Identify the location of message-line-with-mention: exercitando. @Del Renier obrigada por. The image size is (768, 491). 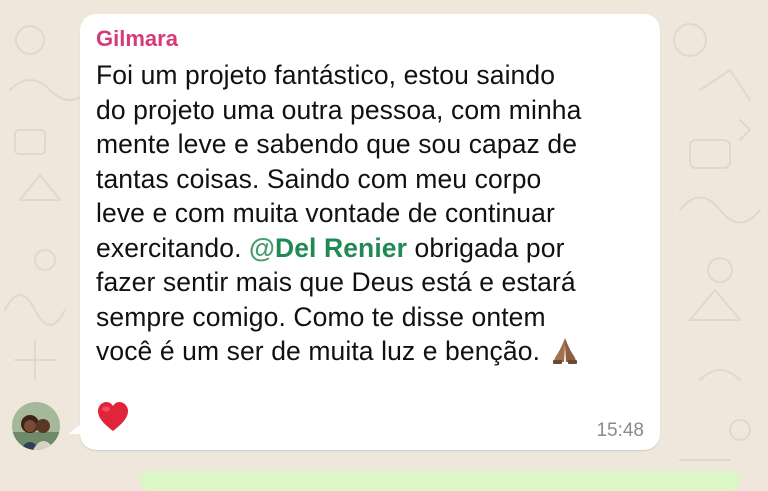
(376, 248).